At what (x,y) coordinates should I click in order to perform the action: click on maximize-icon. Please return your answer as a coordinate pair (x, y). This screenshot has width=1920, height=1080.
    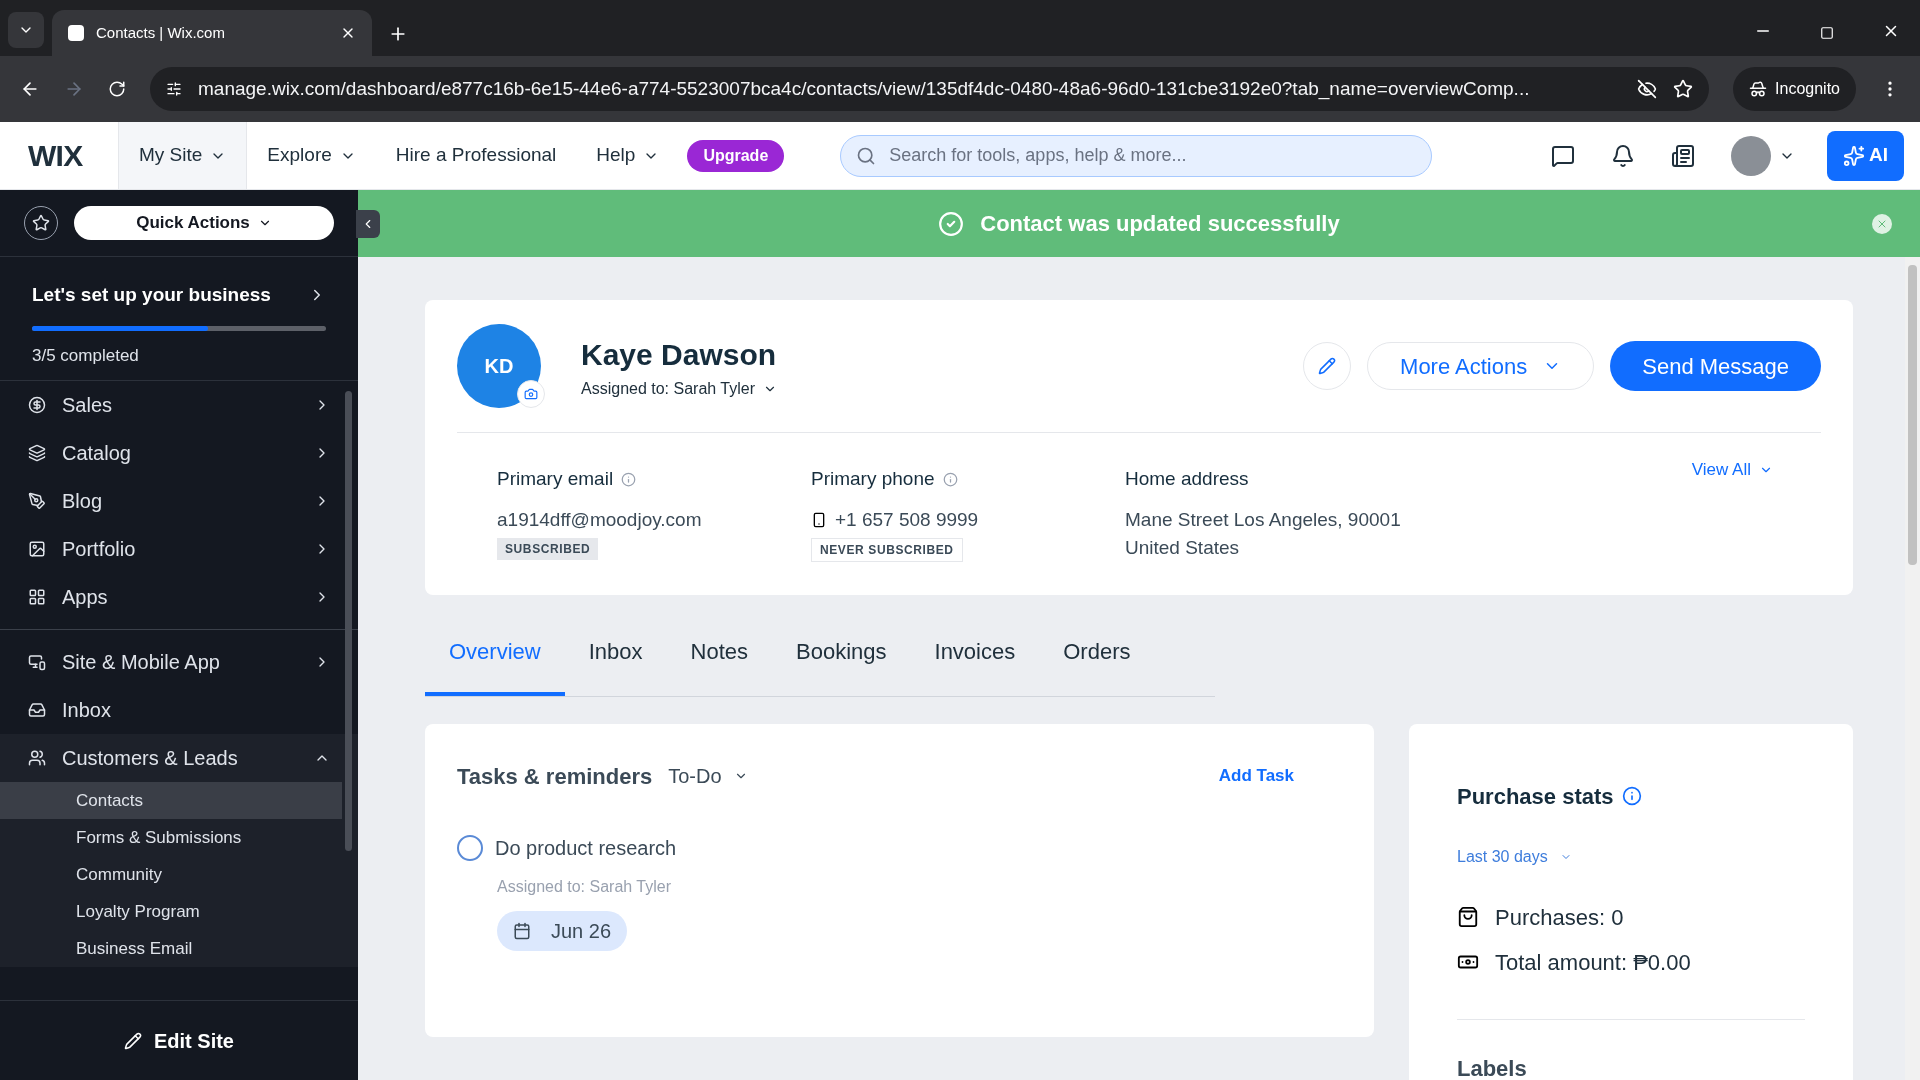
    Looking at the image, I should click on (1827, 33).